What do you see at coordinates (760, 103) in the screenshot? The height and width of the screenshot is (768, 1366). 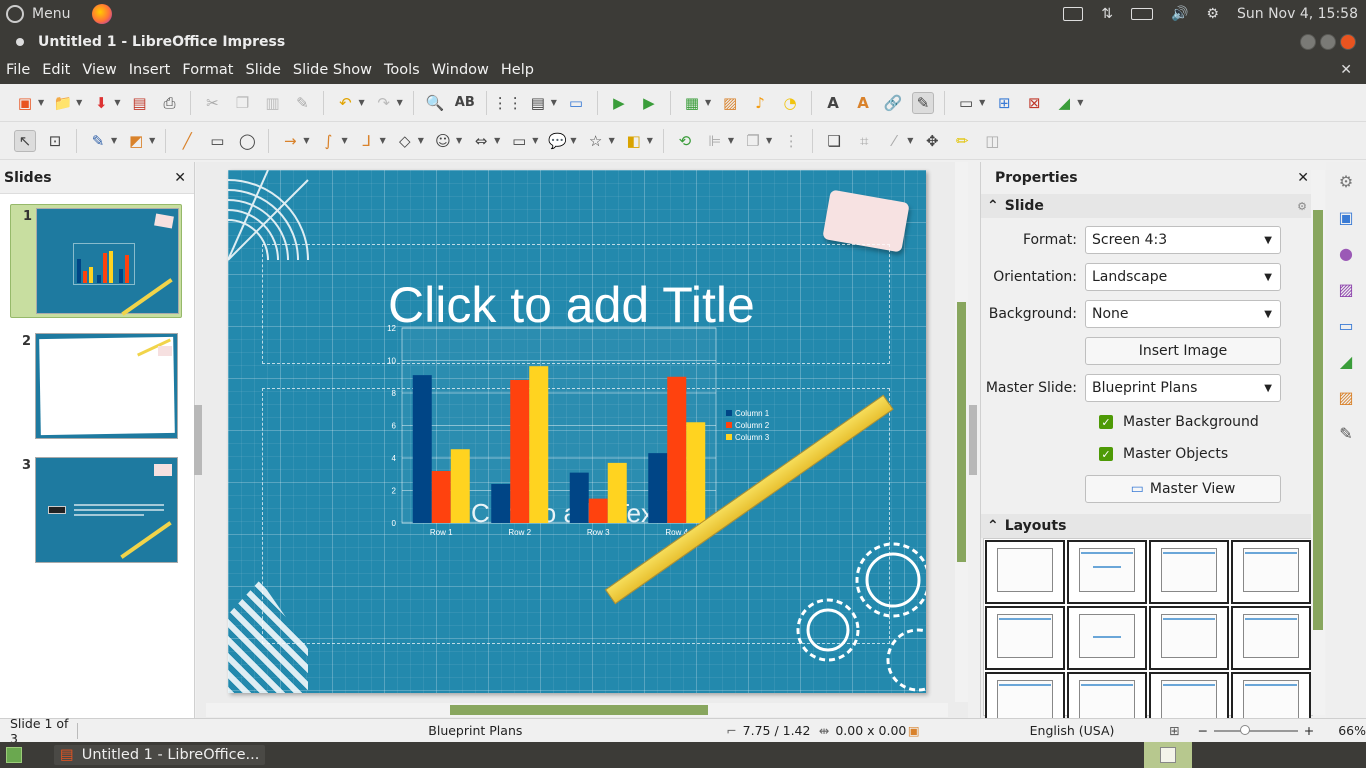 I see `media-icon: ♪` at bounding box center [760, 103].